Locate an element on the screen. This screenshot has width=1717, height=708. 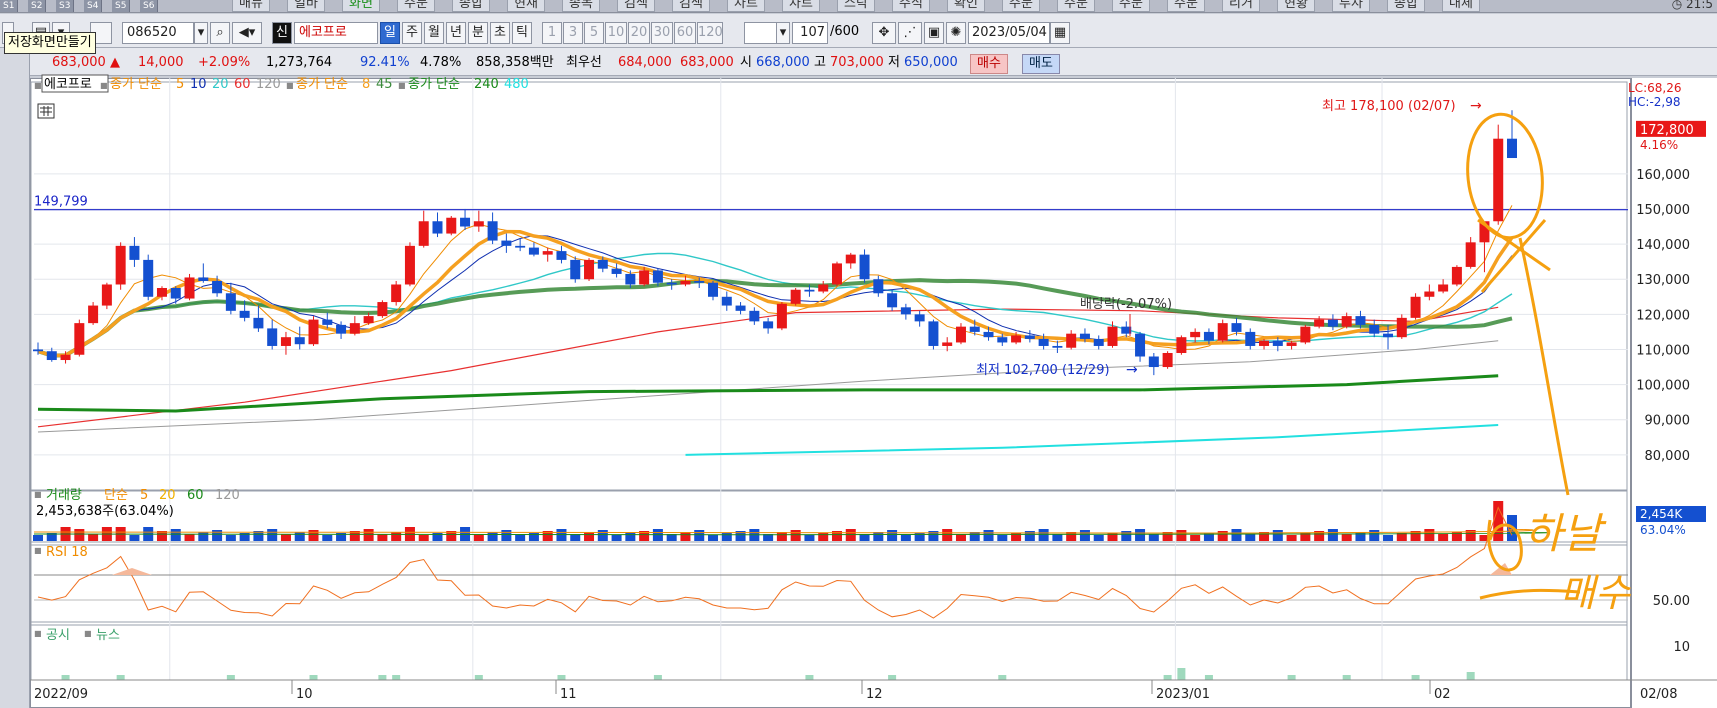
panel-frame is located at coordinates (829, 651).